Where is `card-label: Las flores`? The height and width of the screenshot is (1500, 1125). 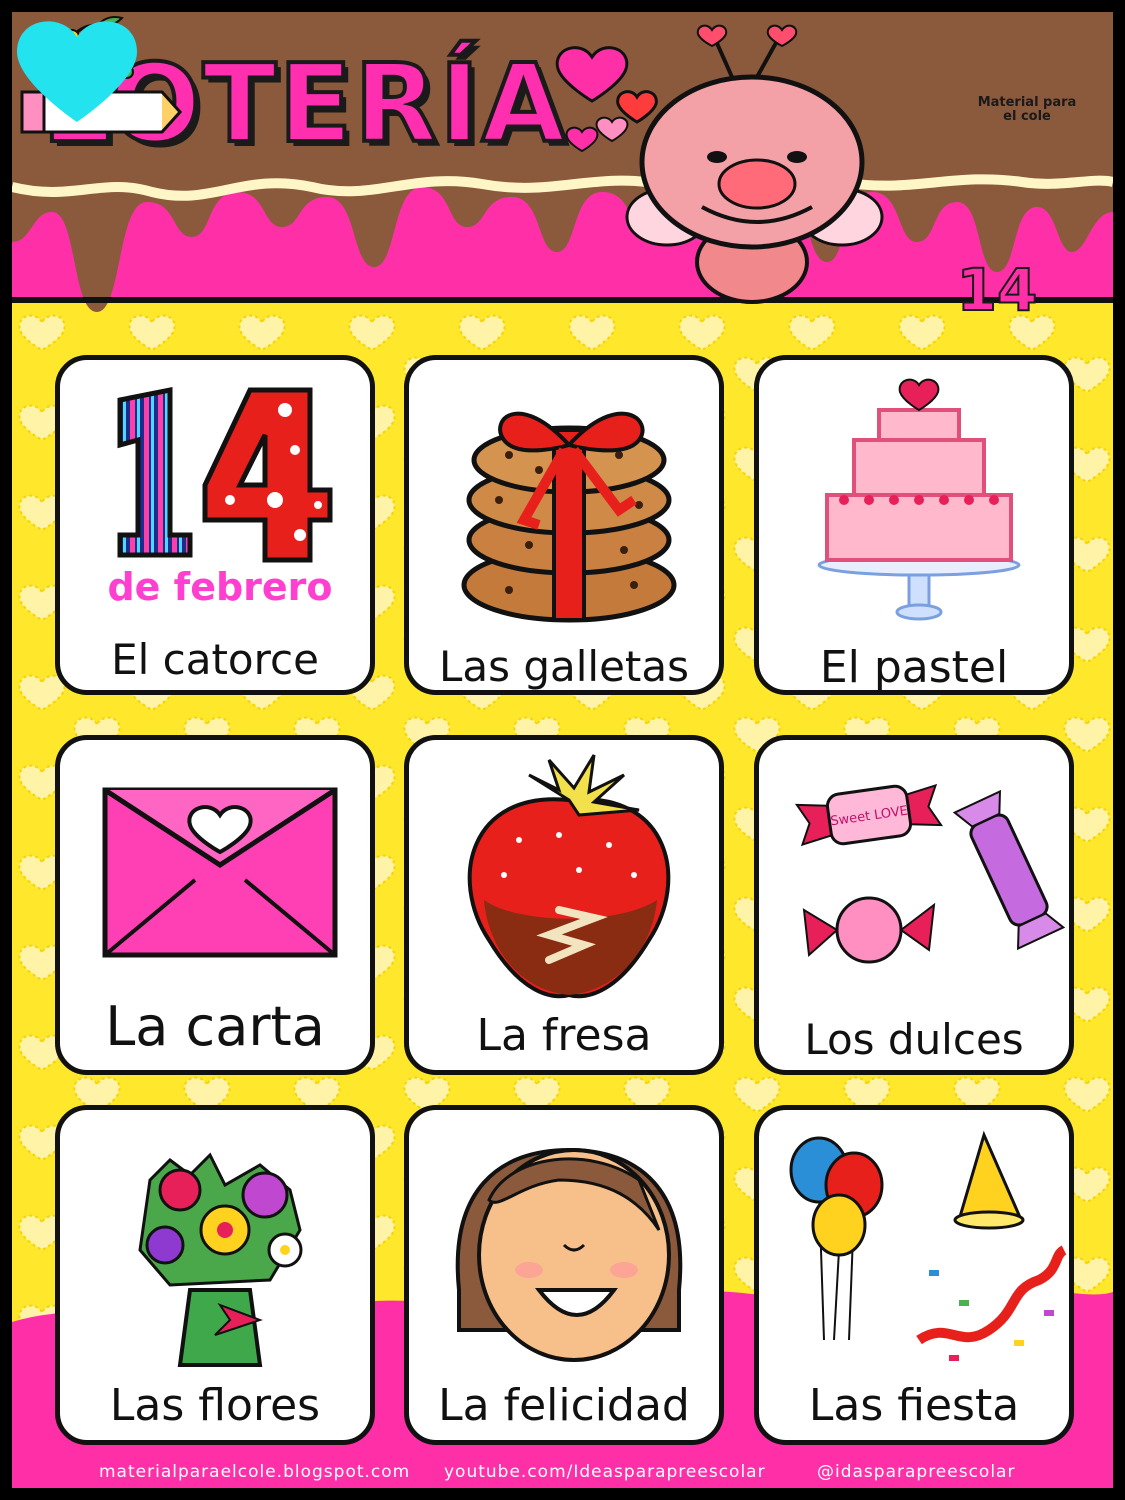
card-label: Las flores is located at coordinates (215, 1405).